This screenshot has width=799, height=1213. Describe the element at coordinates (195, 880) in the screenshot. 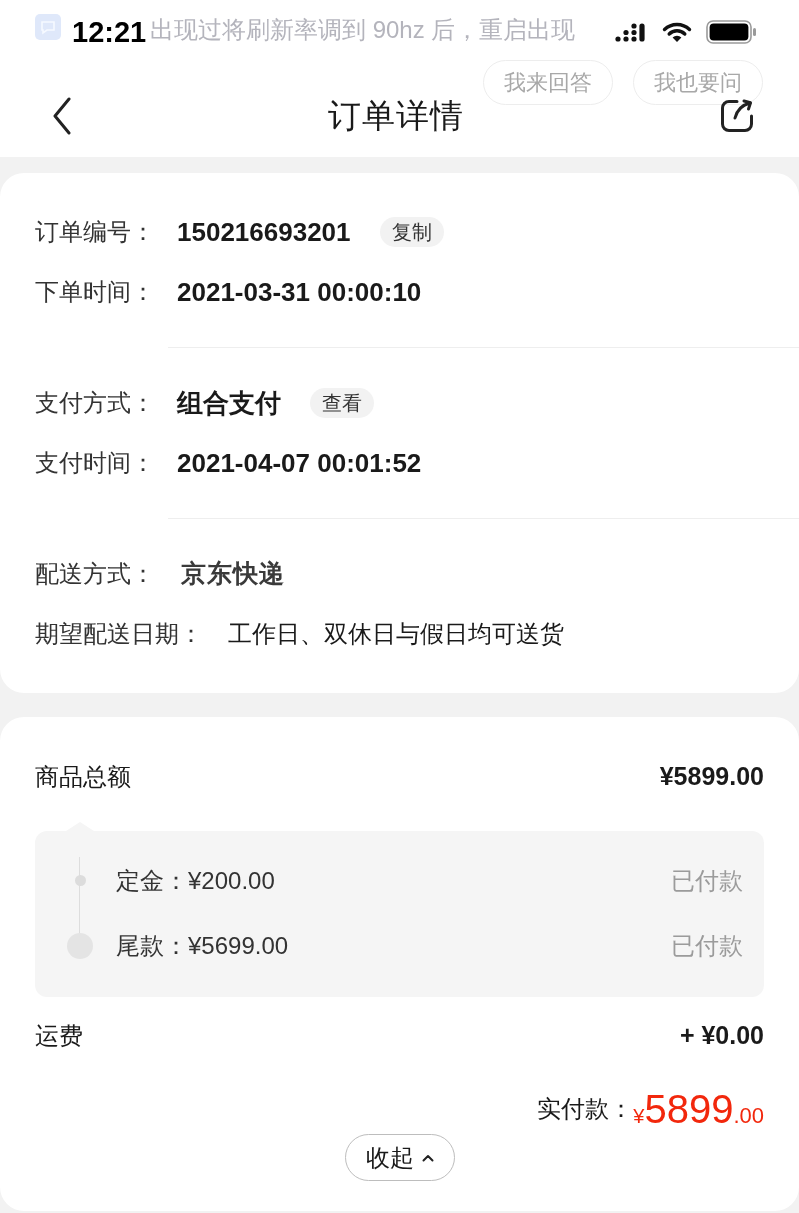

I see `installment-text: 定金：¥200.00` at that location.